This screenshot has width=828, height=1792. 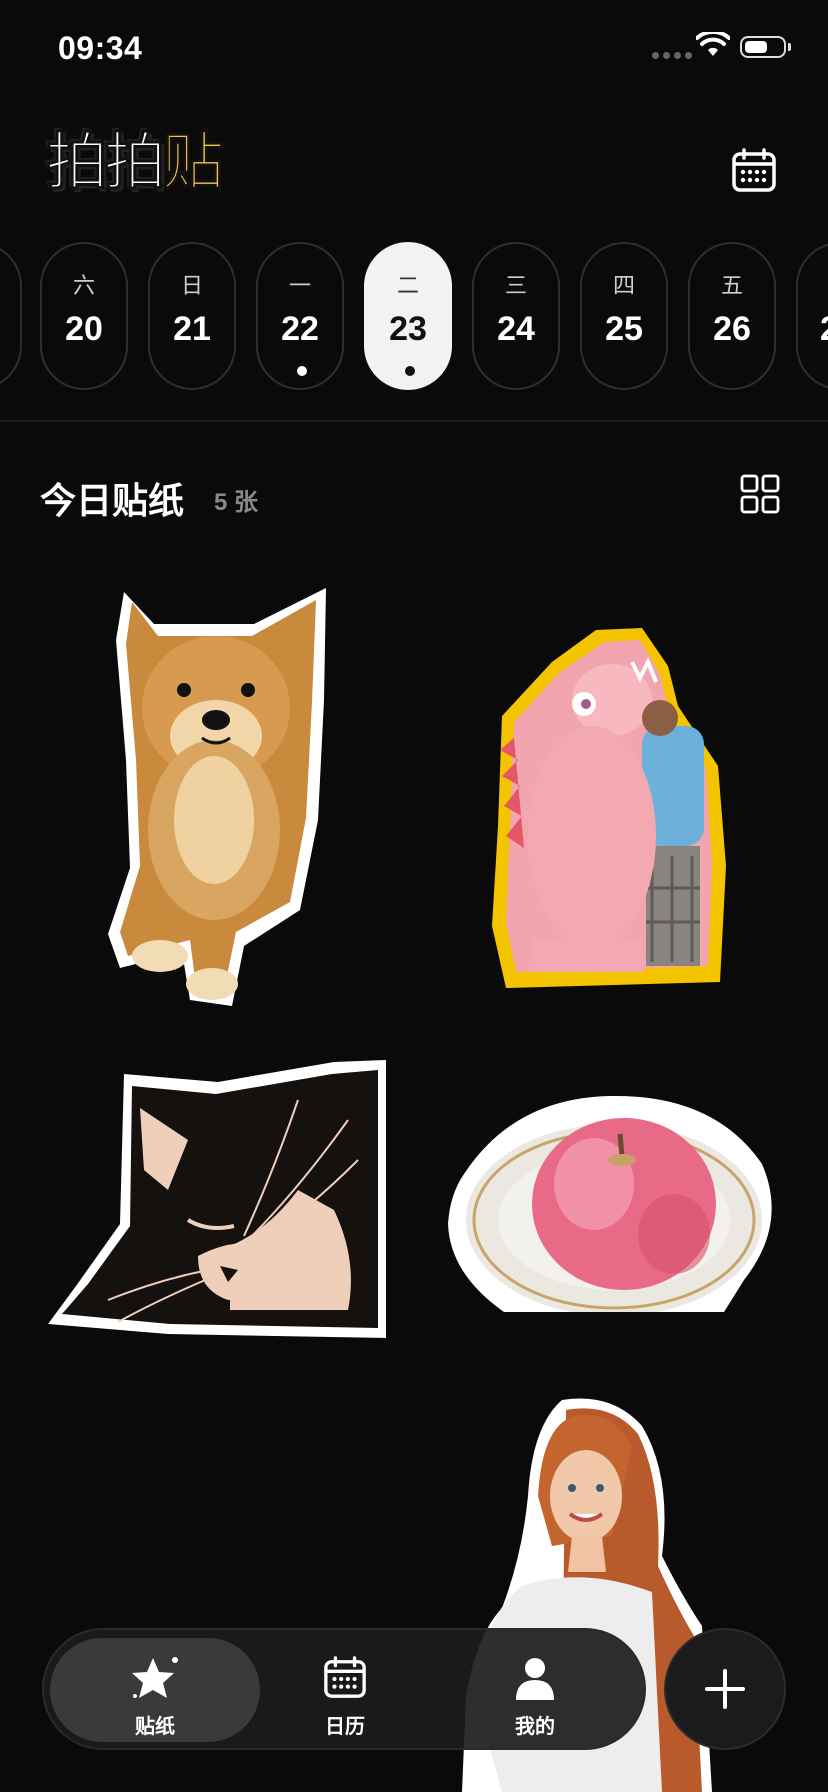 What do you see at coordinates (112, 500) in the screenshot?
I see `section-title: 今日贴纸` at bounding box center [112, 500].